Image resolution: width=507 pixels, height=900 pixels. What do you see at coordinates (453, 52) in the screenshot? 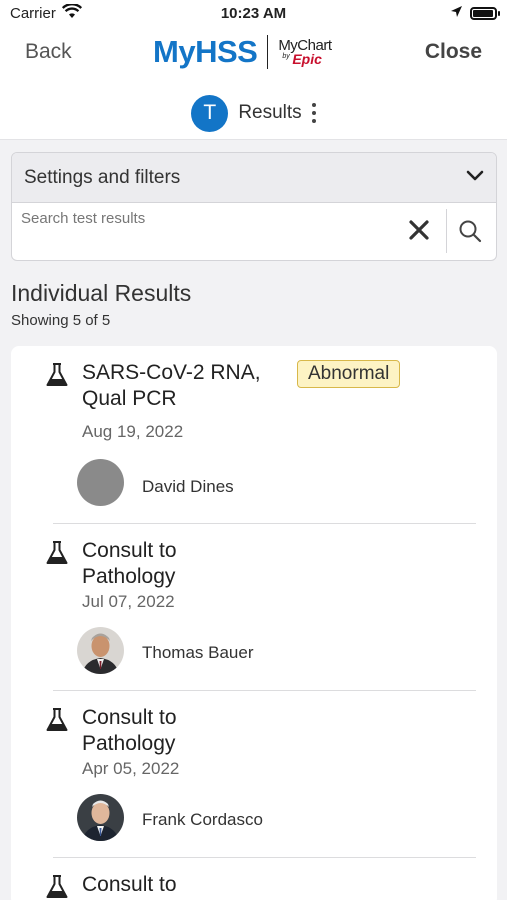
I see `close-button: Close` at bounding box center [453, 52].